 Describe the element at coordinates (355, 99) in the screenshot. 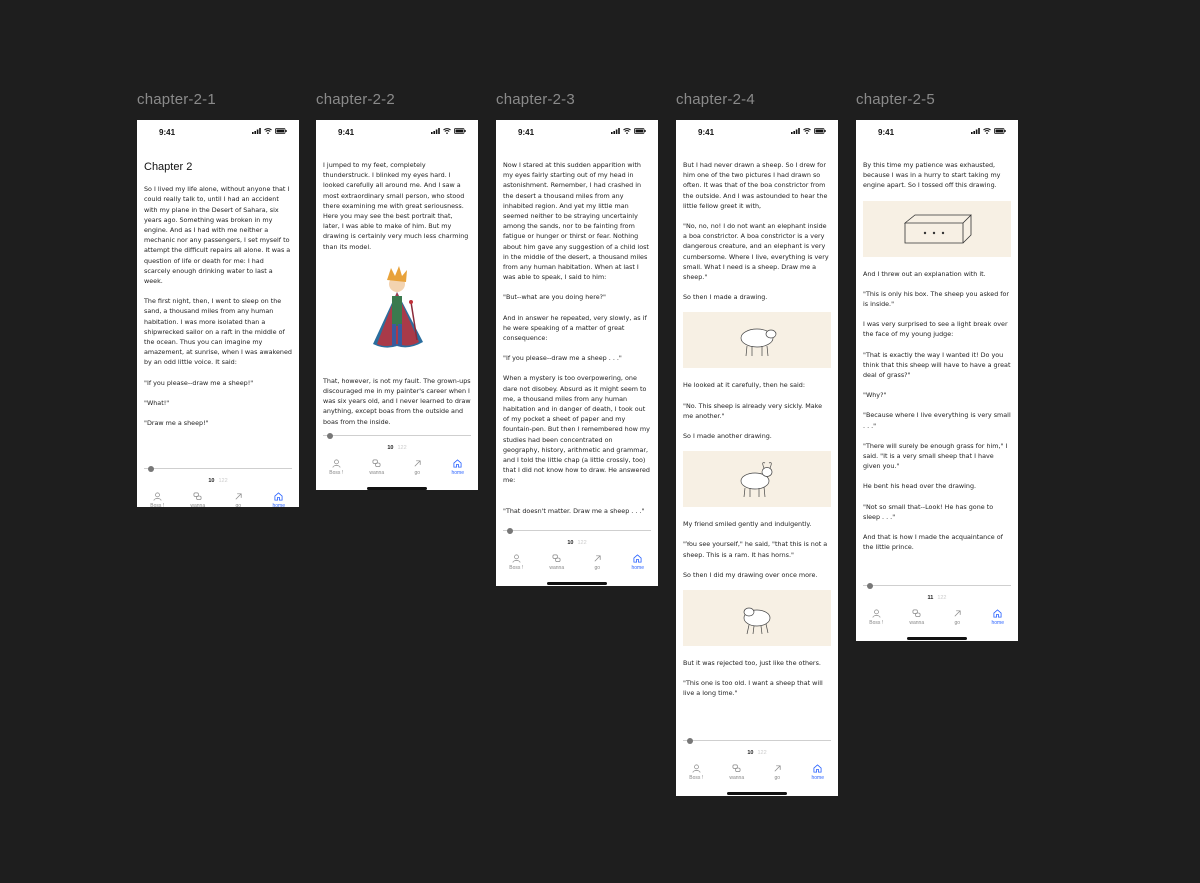

I see `frame-label: chapter-2-2` at that location.